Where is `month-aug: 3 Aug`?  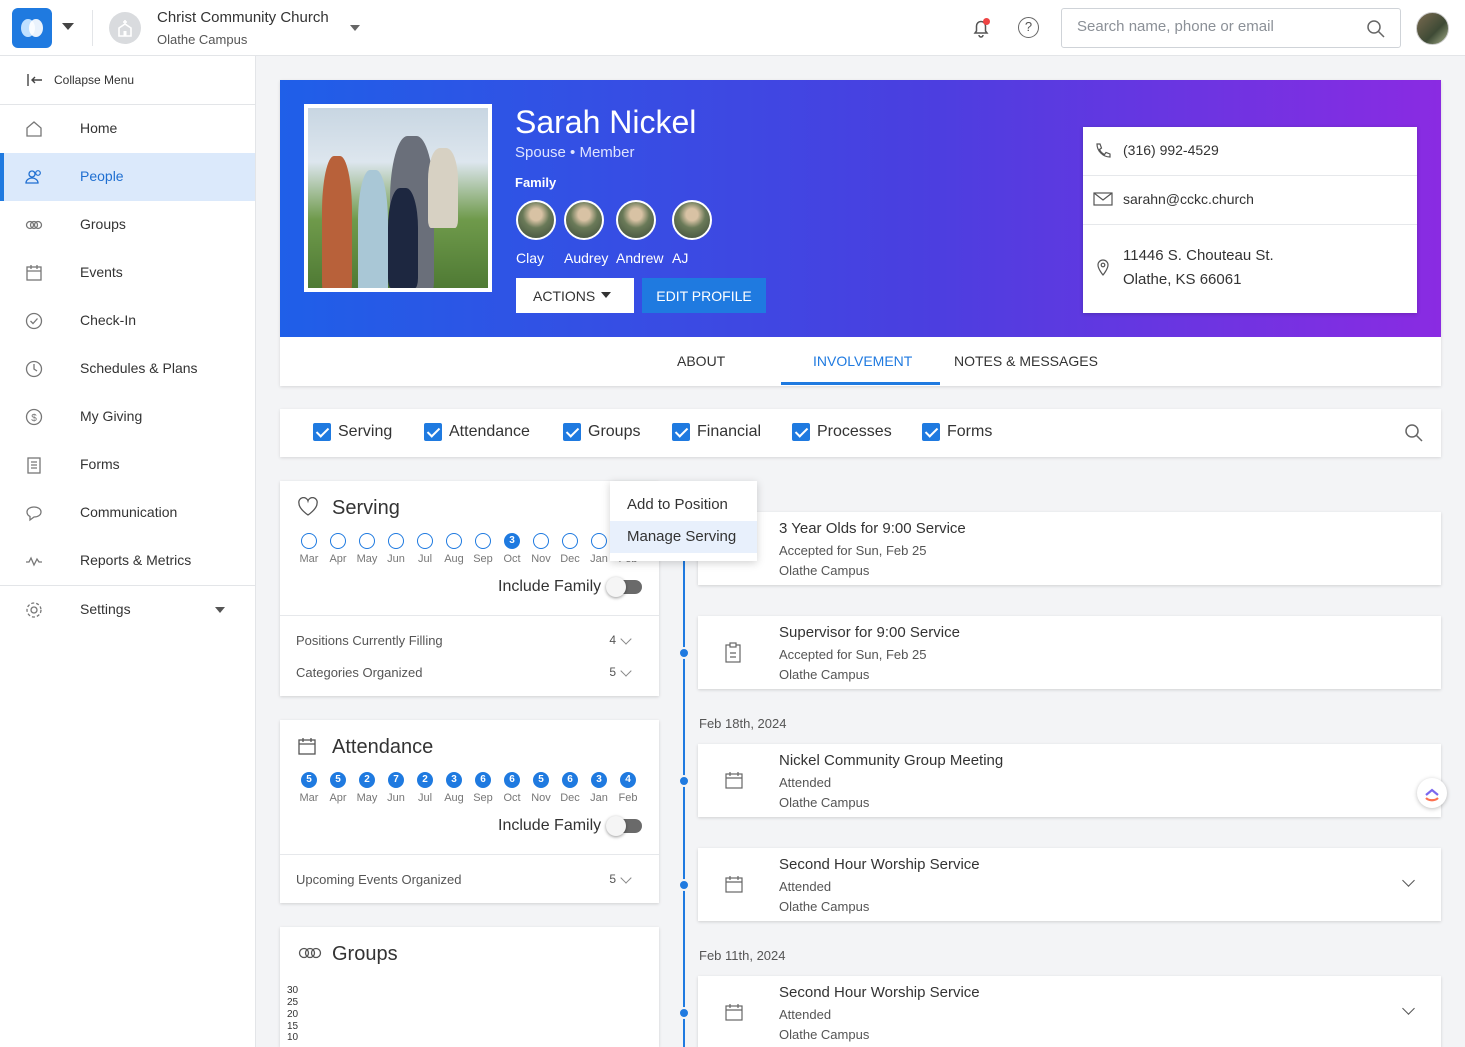 month-aug: 3 Aug is located at coordinates (454, 788).